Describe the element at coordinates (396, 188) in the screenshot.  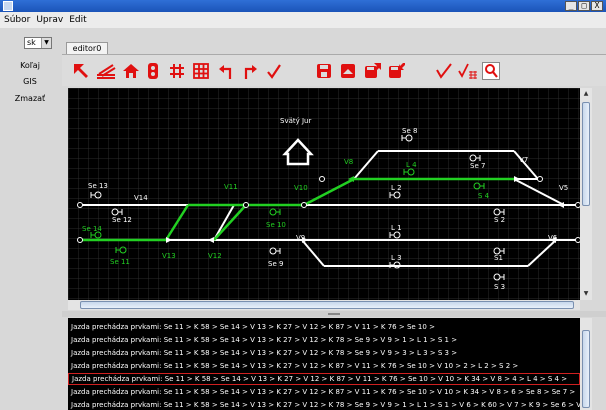
I see `label-l2: L 2` at that location.